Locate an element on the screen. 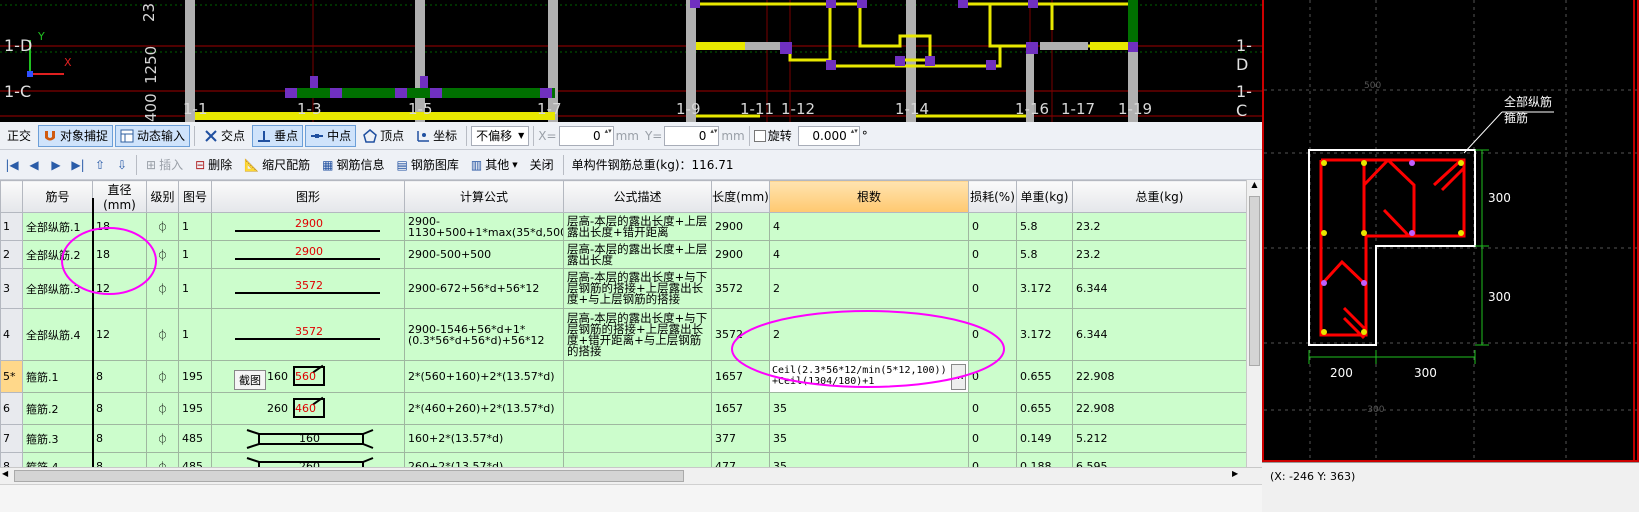 The image size is (1639, 512). insert-row-button: ⊞ 插入 is located at coordinates (164, 165).